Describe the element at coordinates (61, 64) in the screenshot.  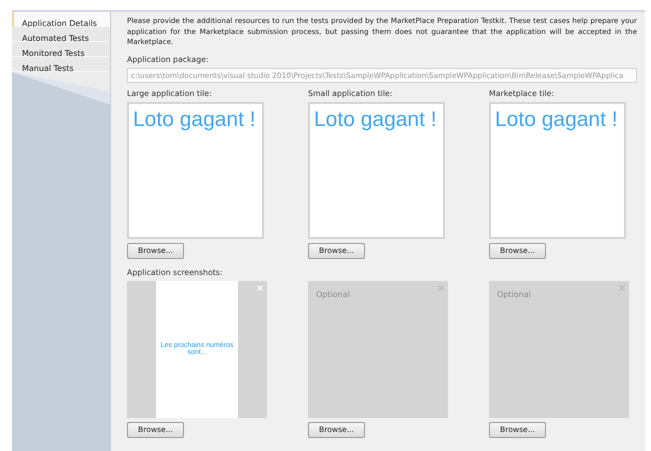
I see `sidebar-tab: Manual Tests` at that location.